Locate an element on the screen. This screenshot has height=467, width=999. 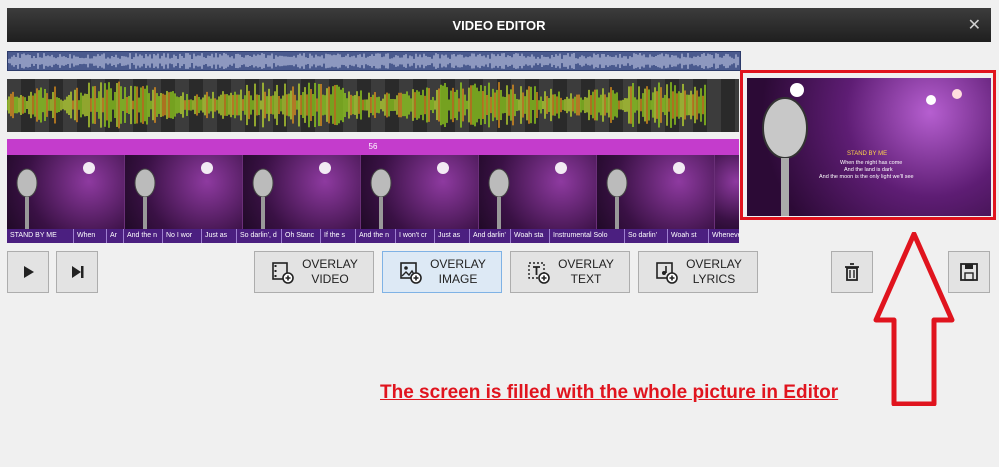
preview-lyric-line: And the moon is the only light we'll see is located at coordinates (866, 177).